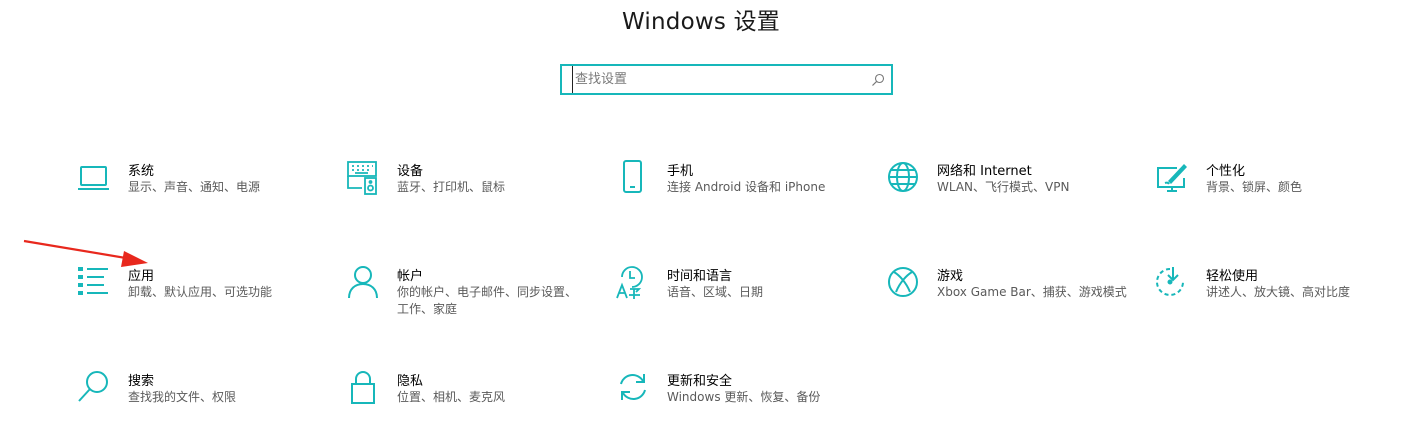 This screenshot has width=1402, height=445. What do you see at coordinates (487, 300) in the screenshot?
I see `tile-desc: 你的帐户、电子邮件、同步设置、工作、家庭` at bounding box center [487, 300].